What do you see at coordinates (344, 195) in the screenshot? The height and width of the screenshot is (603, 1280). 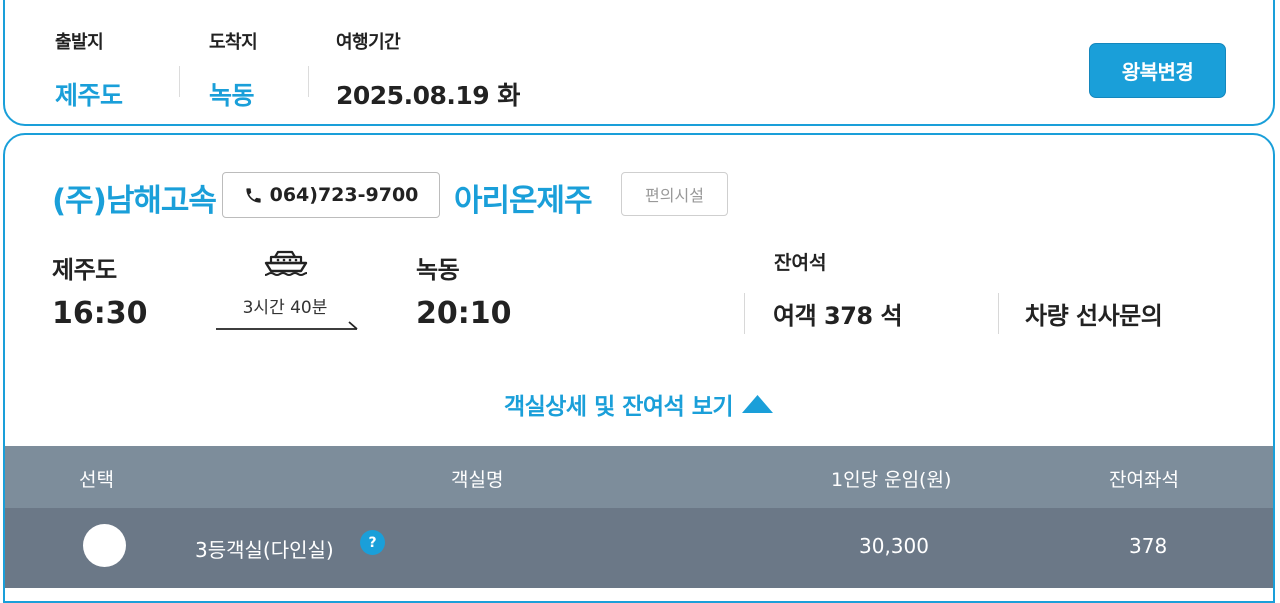 I see `phone-number: 064)723-9700` at bounding box center [344, 195].